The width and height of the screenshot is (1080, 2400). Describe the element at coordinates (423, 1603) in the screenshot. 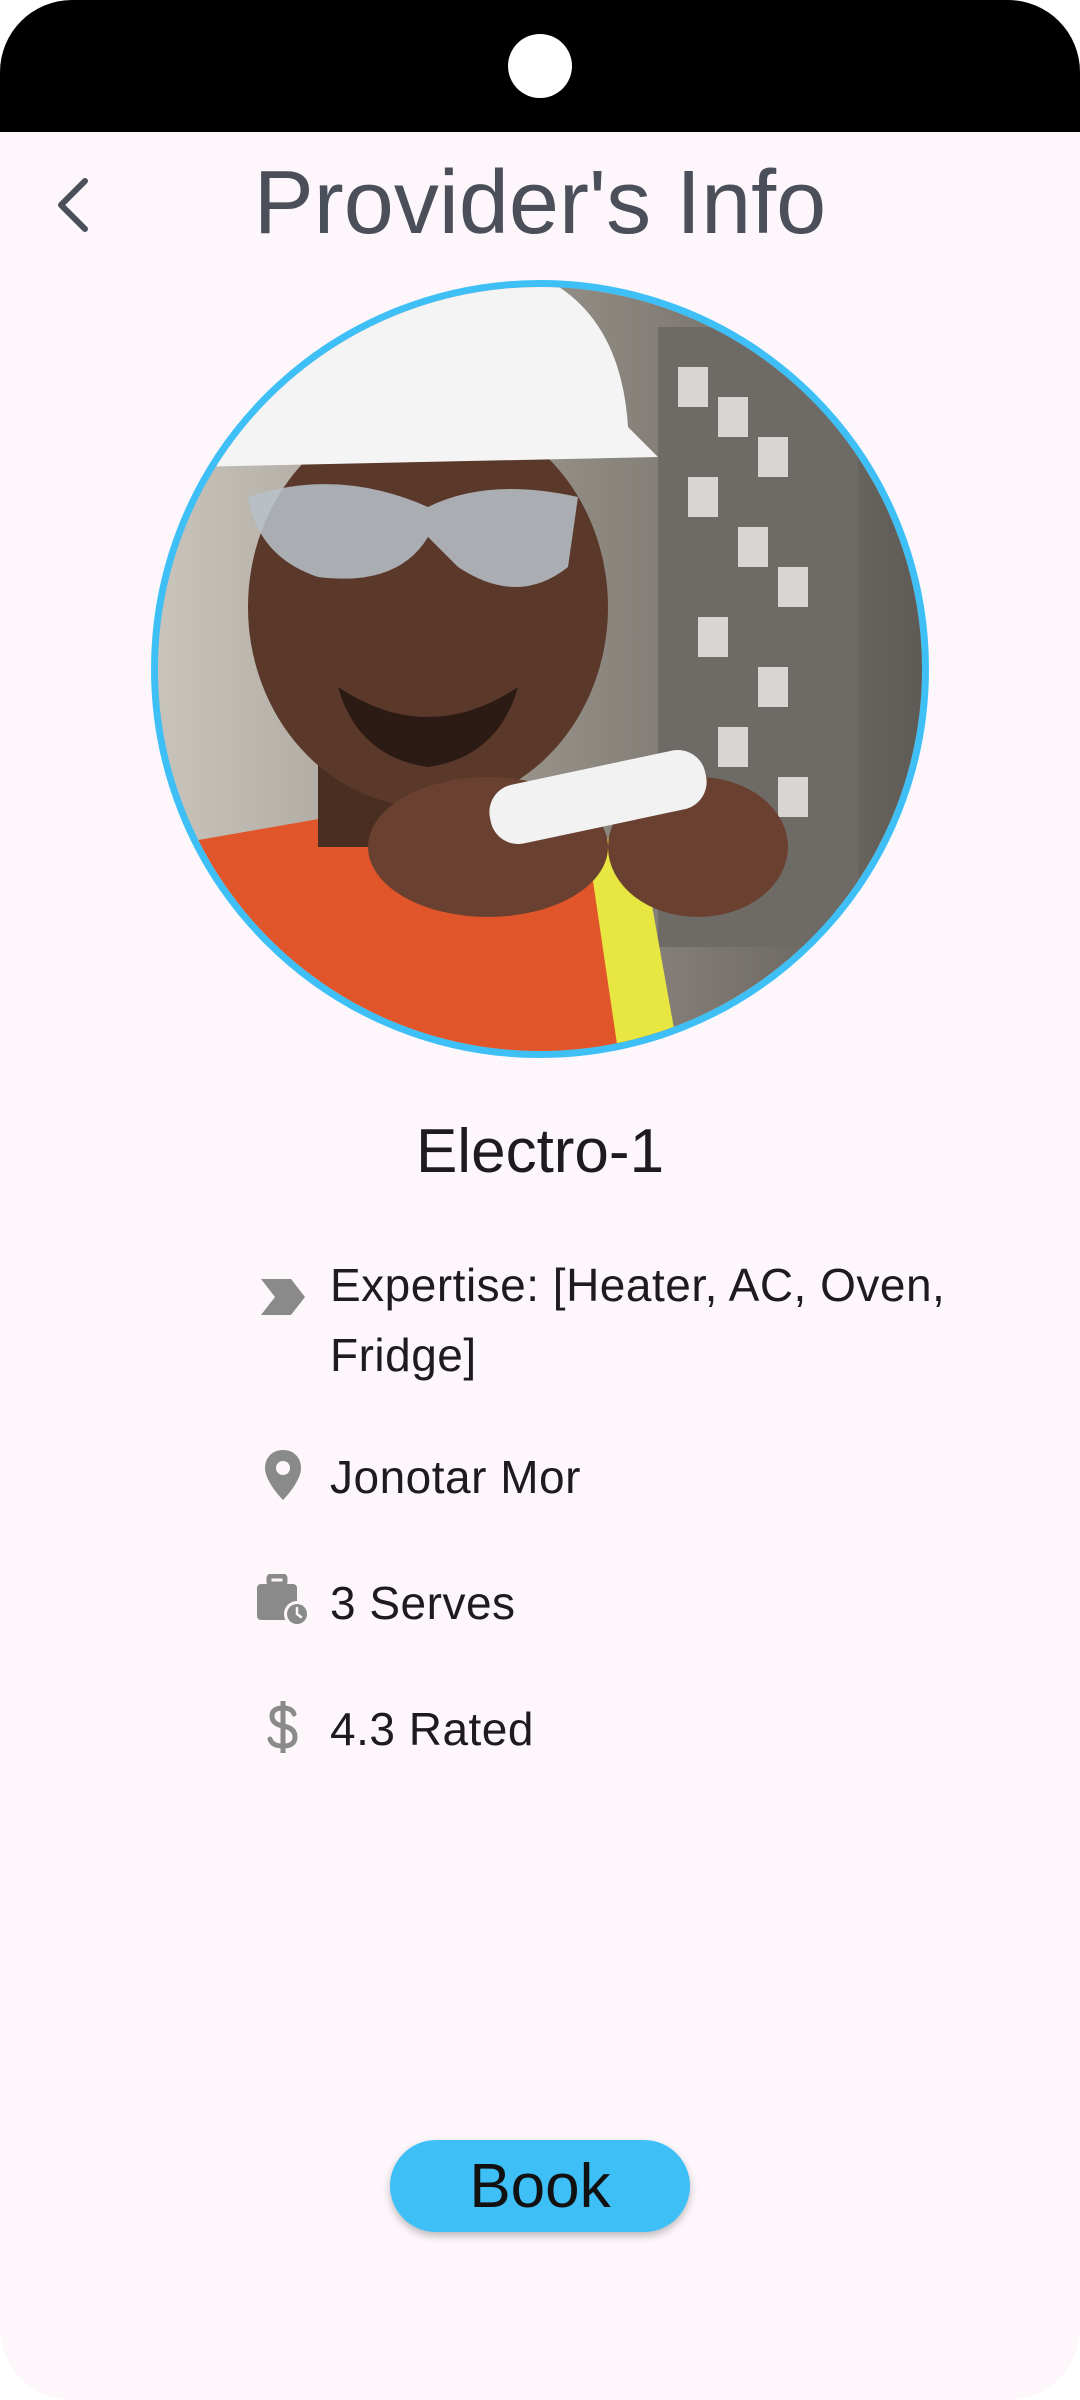

I see `serves-text: 3 Serves` at that location.